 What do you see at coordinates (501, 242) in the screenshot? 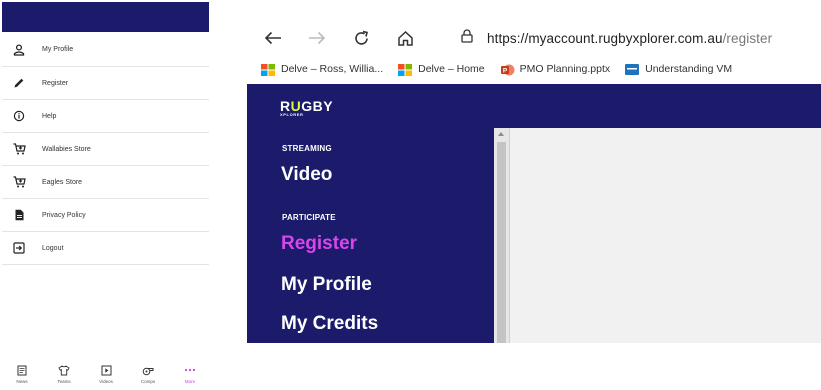
I see `scrollbar-thumb` at bounding box center [501, 242].